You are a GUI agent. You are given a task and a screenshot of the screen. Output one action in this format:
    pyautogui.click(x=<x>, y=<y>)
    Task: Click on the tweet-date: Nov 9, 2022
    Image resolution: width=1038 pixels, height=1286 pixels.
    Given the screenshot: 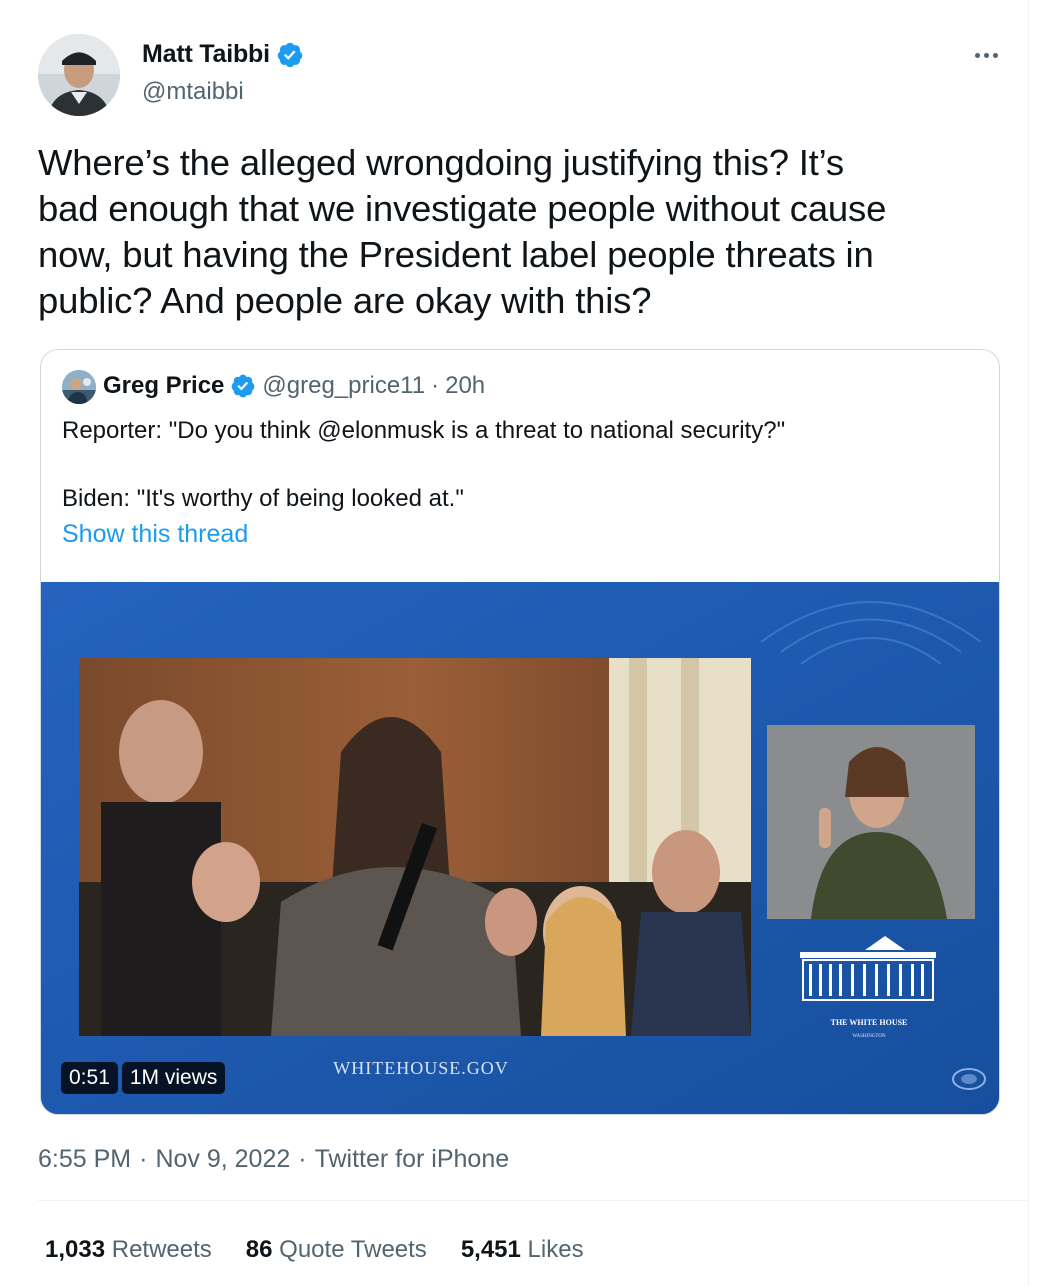 What is the action you would take?
    pyautogui.click(x=222, y=1159)
    